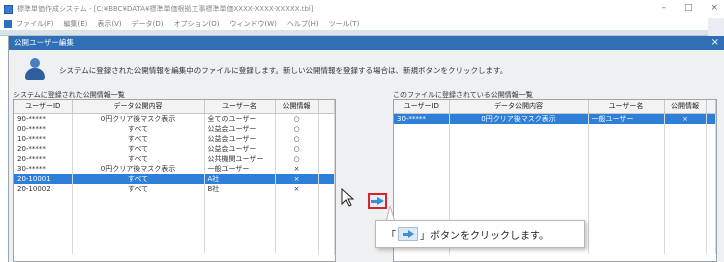 Image resolution: width=724 pixels, height=262 pixels. I want to click on menu-window: ウィンドウ(W), so click(253, 24).